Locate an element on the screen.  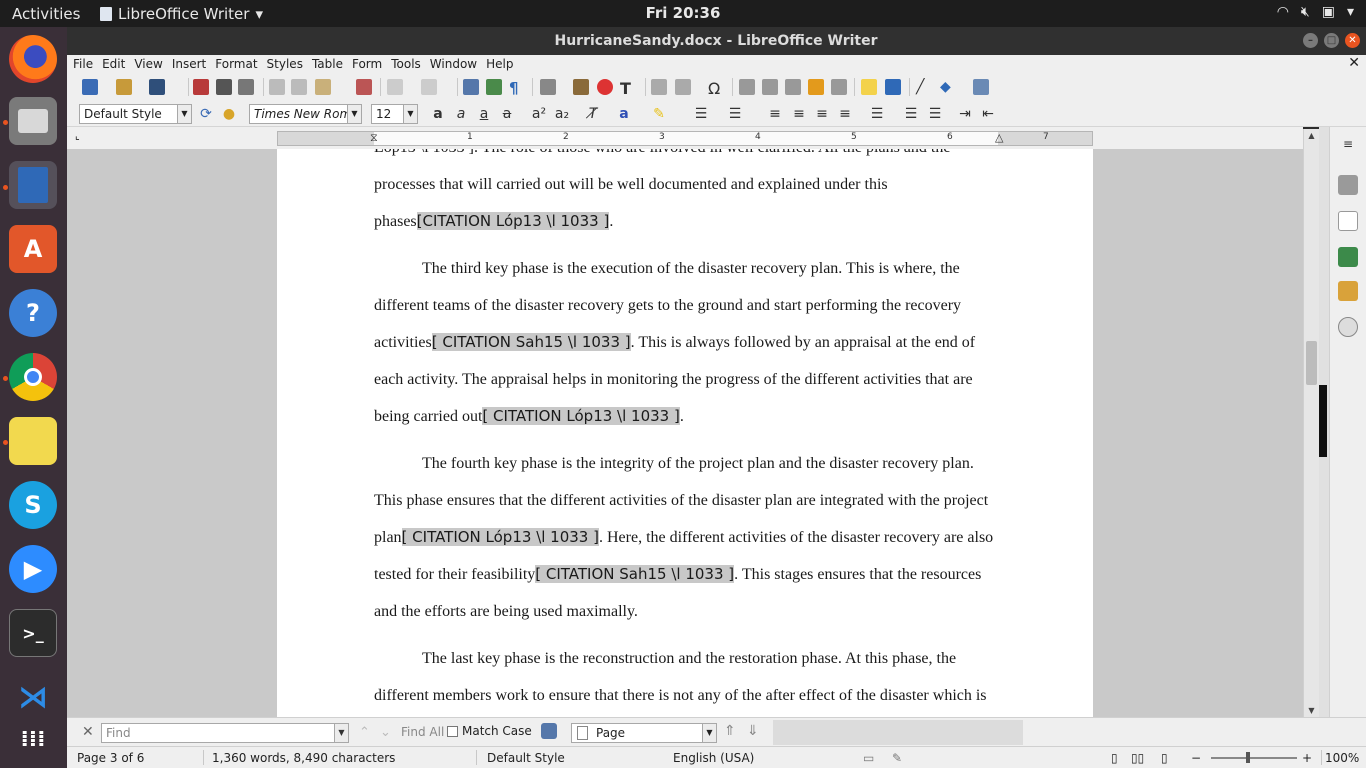
new-style-icon: ● is located at coordinates (229, 114).